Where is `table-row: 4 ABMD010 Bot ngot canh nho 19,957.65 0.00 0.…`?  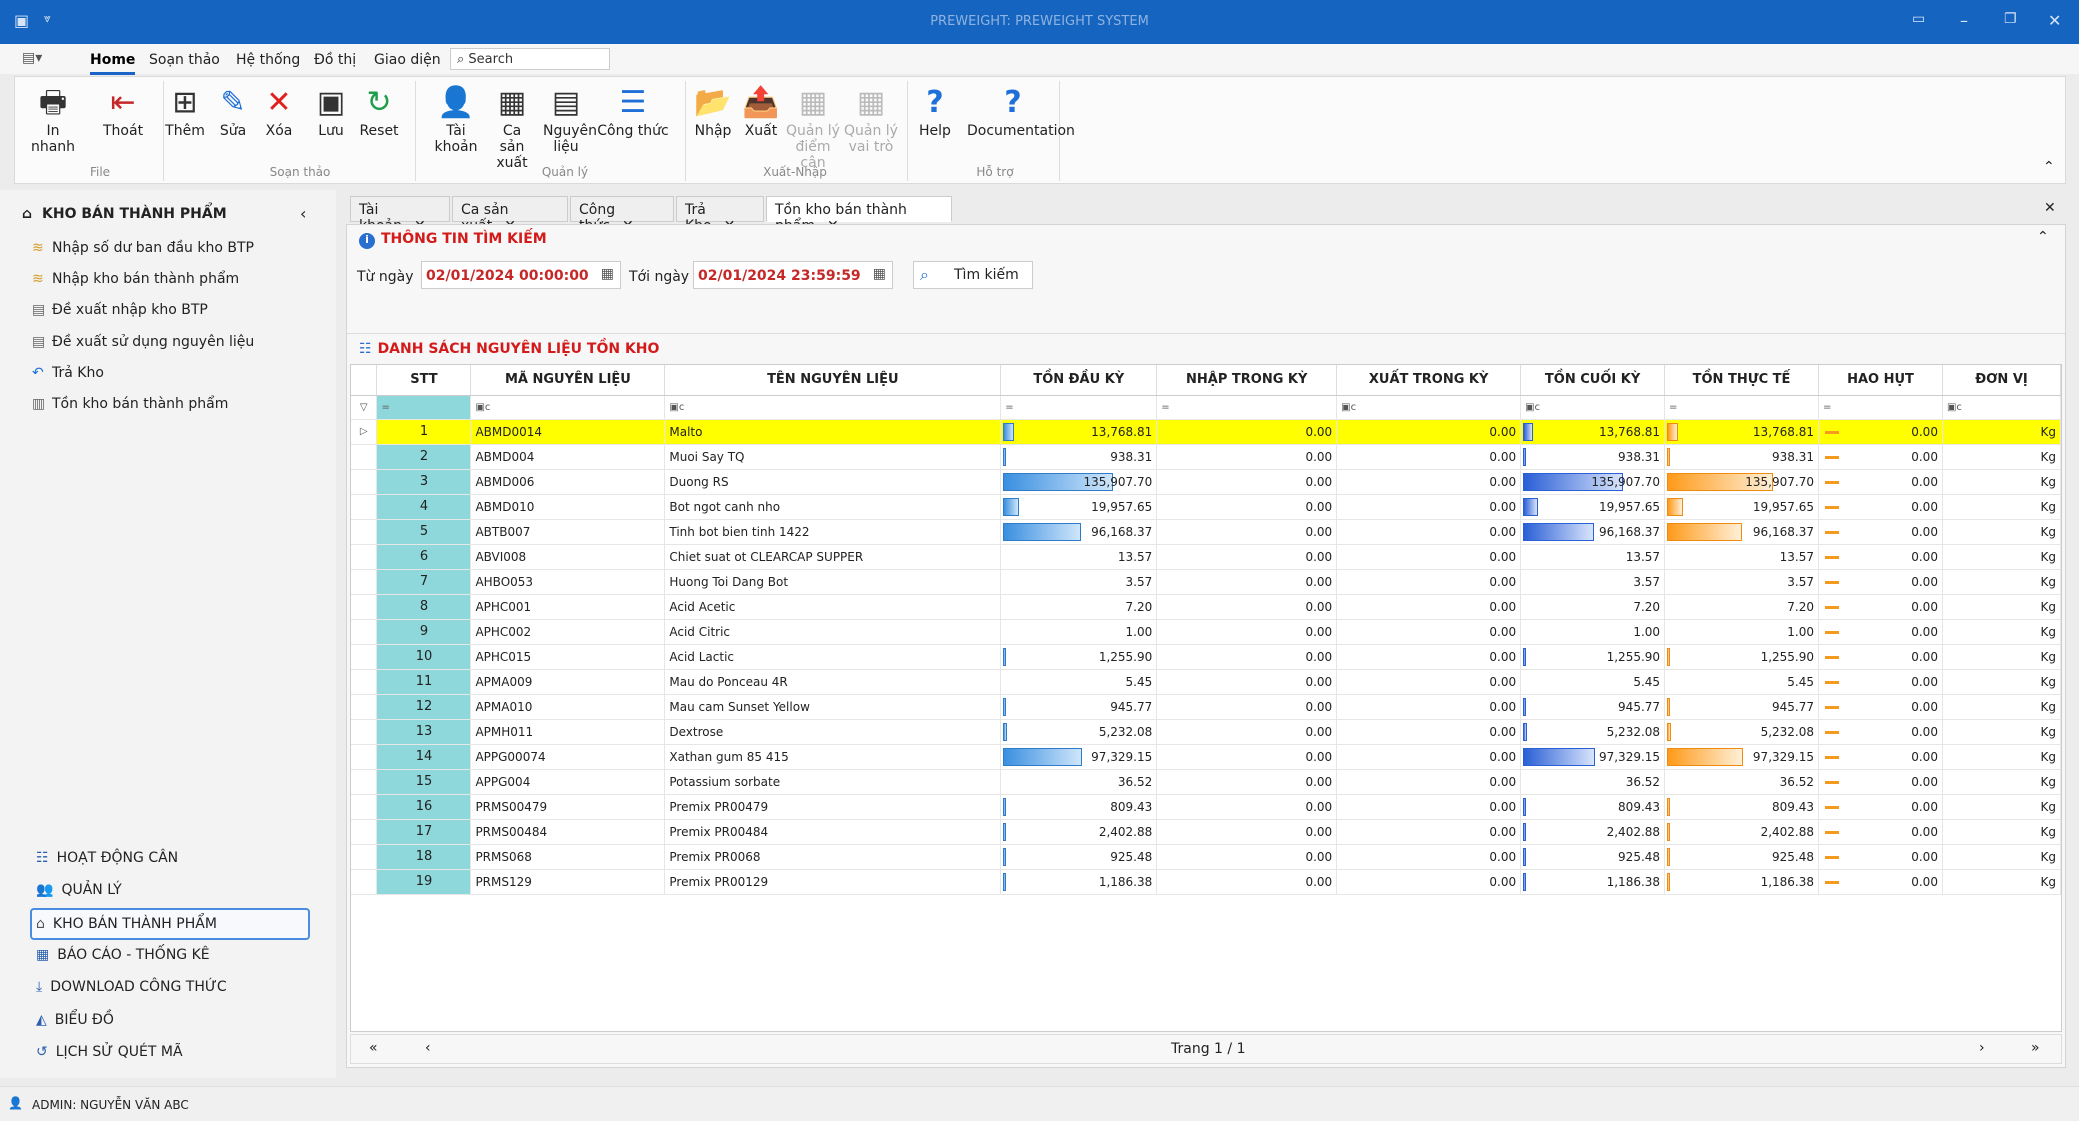
table-row: 4 ABMD010 Bot ngot canh nho 19,957.65 0.00 0.… is located at coordinates (1206, 507).